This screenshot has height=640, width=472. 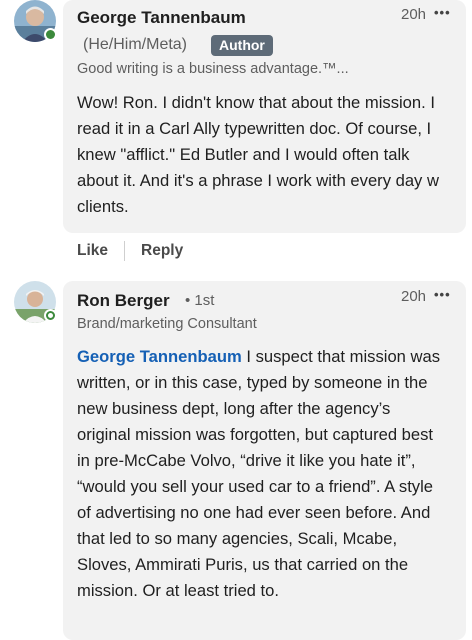 I want to click on author-badge: Author, so click(x=242, y=45).